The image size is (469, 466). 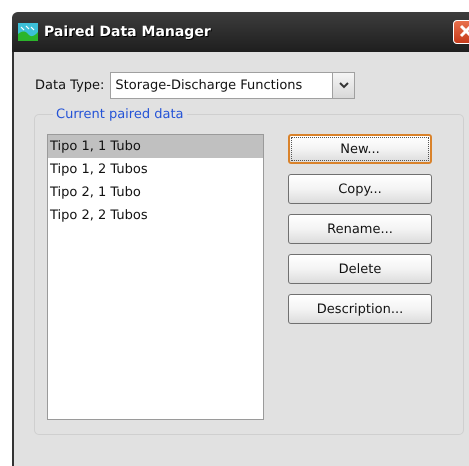 I want to click on group-title: Current paired data, so click(x=120, y=114).